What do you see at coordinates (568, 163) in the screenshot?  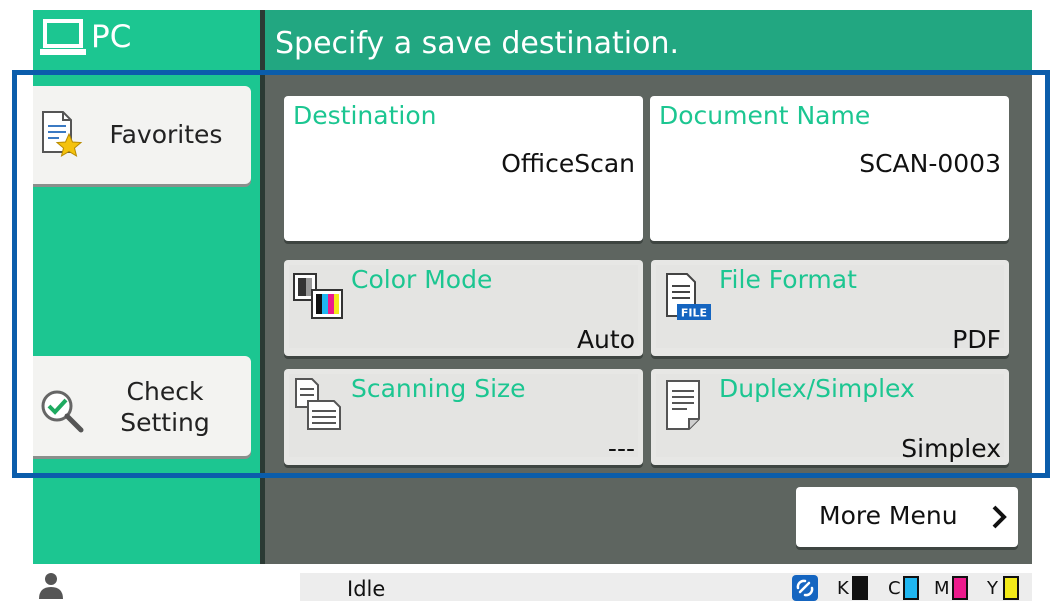 I see `destination-value: OfficeScan` at bounding box center [568, 163].